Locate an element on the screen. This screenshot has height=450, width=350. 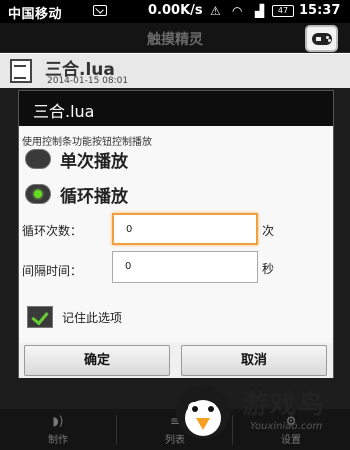
network-speed: 0.00K/s is located at coordinates (175, 10).